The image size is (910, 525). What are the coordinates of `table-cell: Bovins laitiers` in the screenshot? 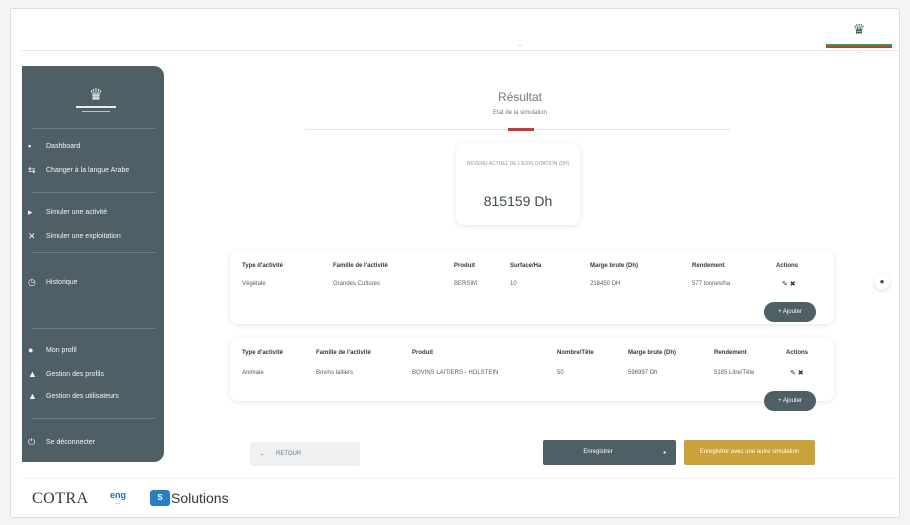 It's located at (335, 373).